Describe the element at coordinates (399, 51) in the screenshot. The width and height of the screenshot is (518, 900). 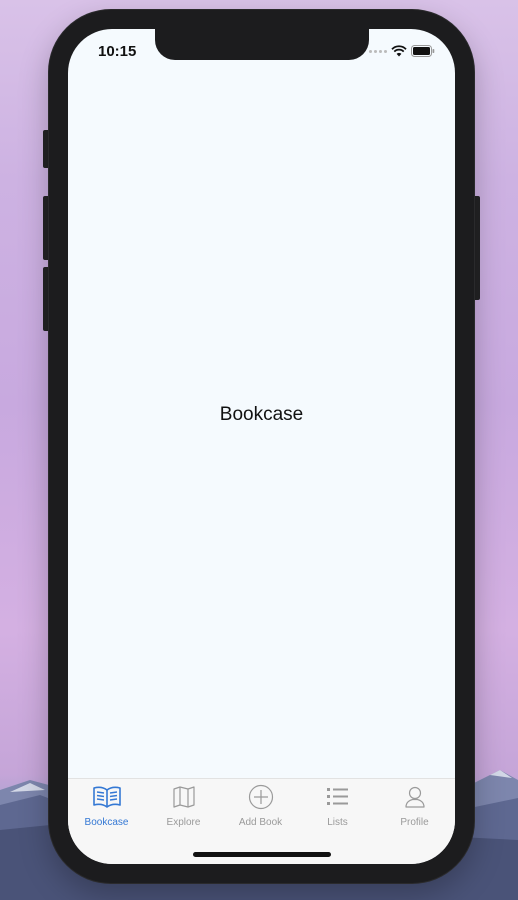
I see `wifi-icon` at that location.